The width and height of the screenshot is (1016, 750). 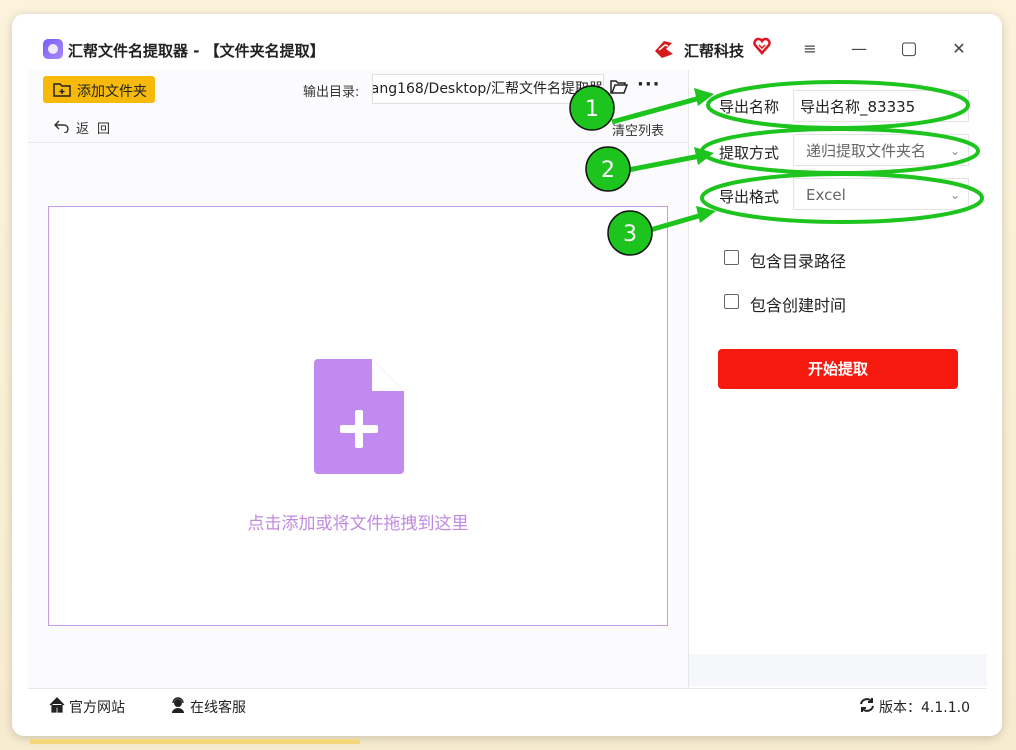 I want to click on annotation-markers: 1 2 3, so click(x=611, y=170).